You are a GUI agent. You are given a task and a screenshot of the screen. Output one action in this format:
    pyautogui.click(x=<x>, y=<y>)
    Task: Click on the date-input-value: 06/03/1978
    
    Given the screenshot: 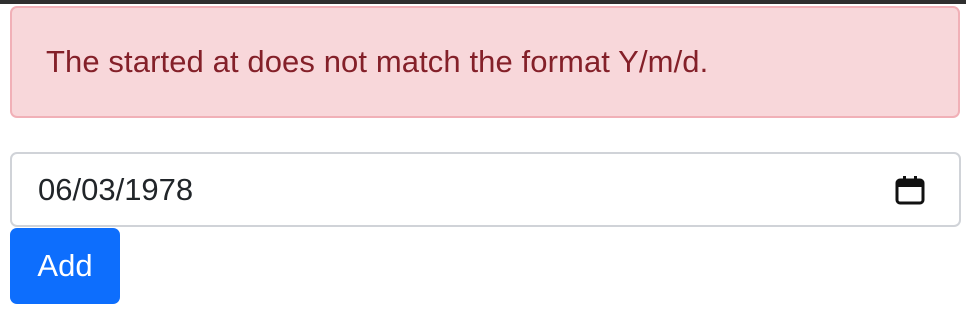 What is the action you would take?
    pyautogui.click(x=115, y=189)
    